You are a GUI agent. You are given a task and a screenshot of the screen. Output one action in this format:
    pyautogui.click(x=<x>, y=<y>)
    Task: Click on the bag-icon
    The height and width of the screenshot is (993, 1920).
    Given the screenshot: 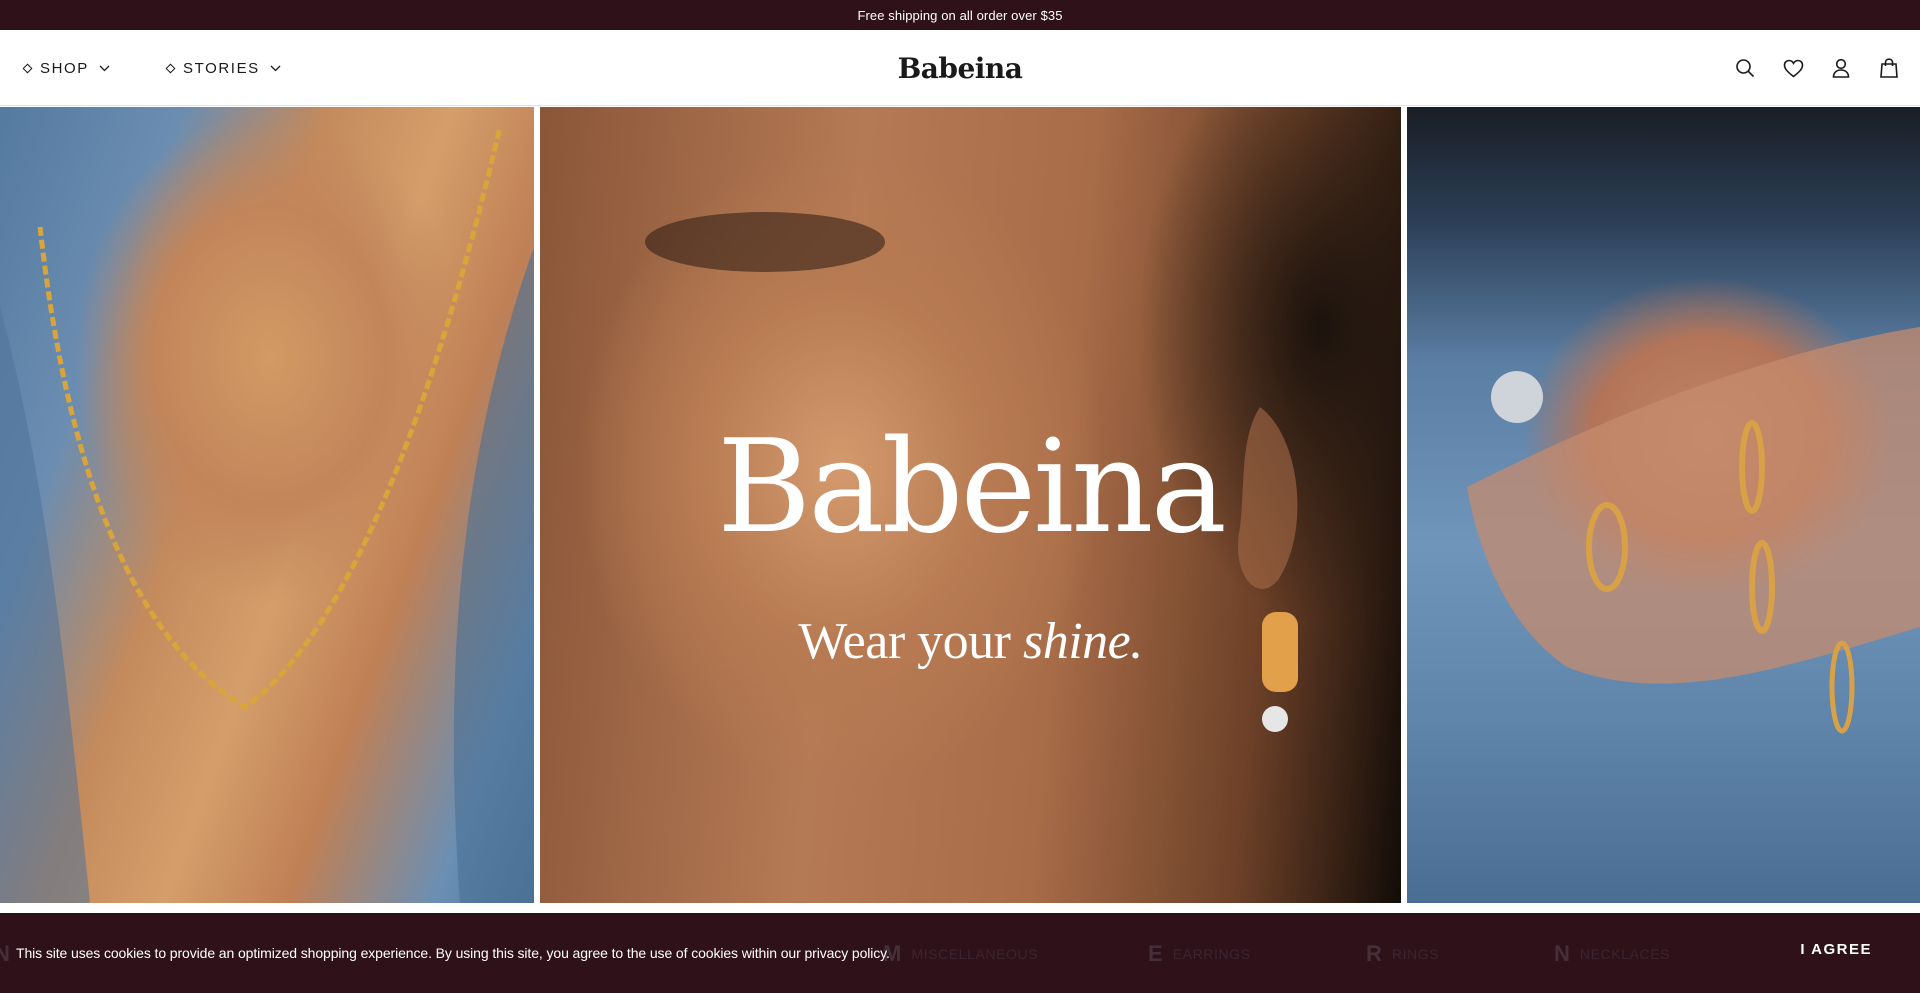 What is the action you would take?
    pyautogui.click(x=1889, y=68)
    